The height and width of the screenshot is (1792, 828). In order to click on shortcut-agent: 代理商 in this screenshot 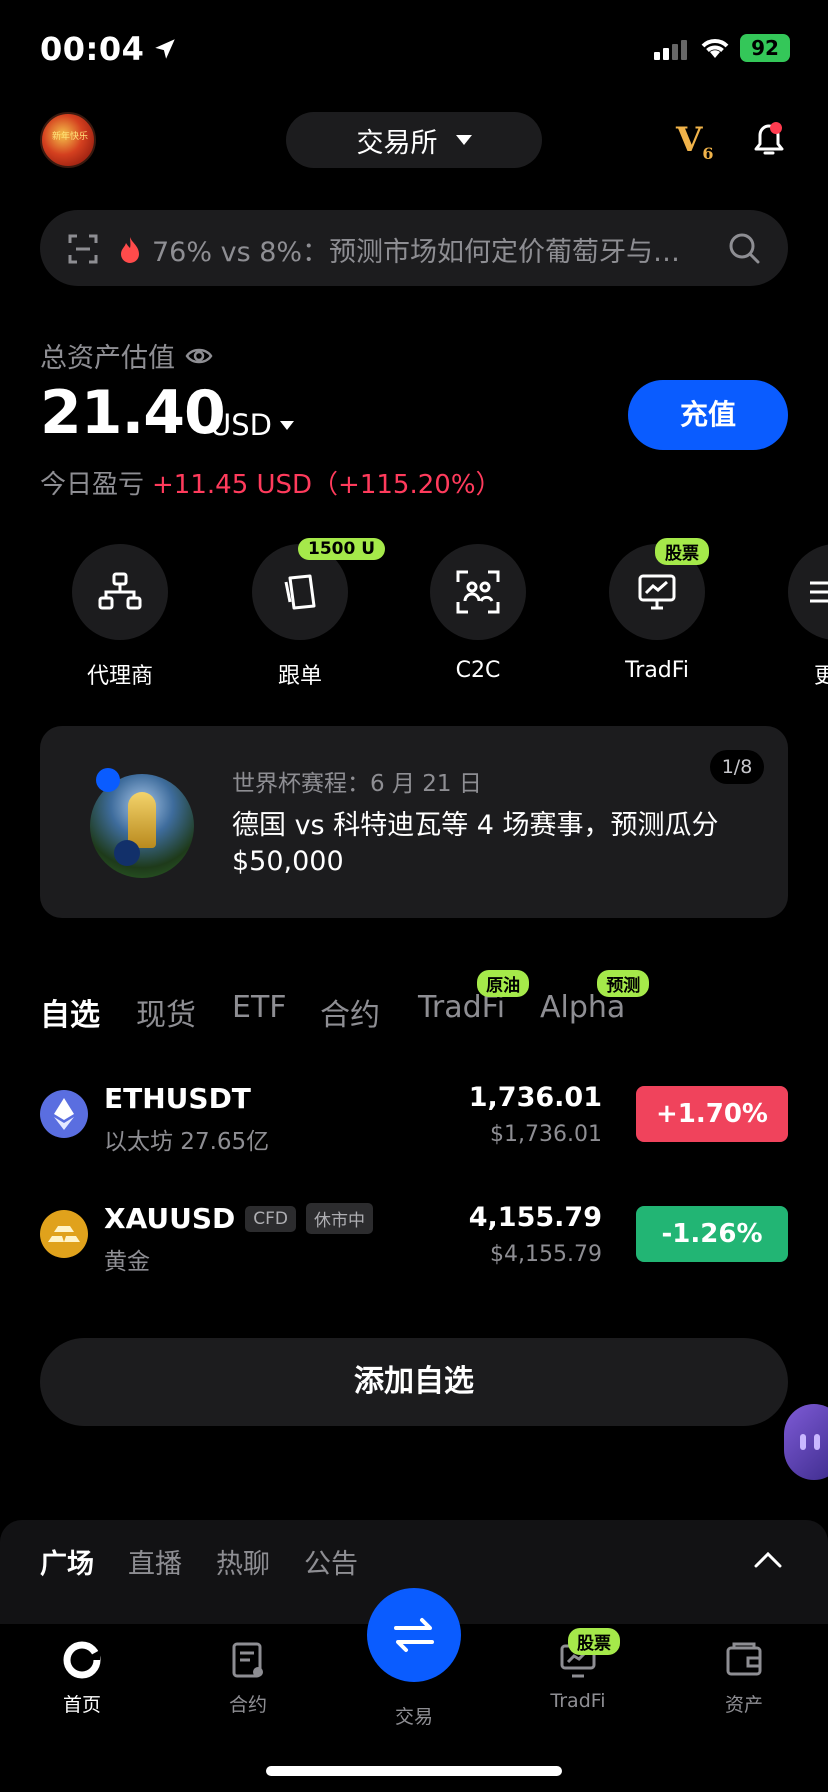, I will do `click(120, 617)`.